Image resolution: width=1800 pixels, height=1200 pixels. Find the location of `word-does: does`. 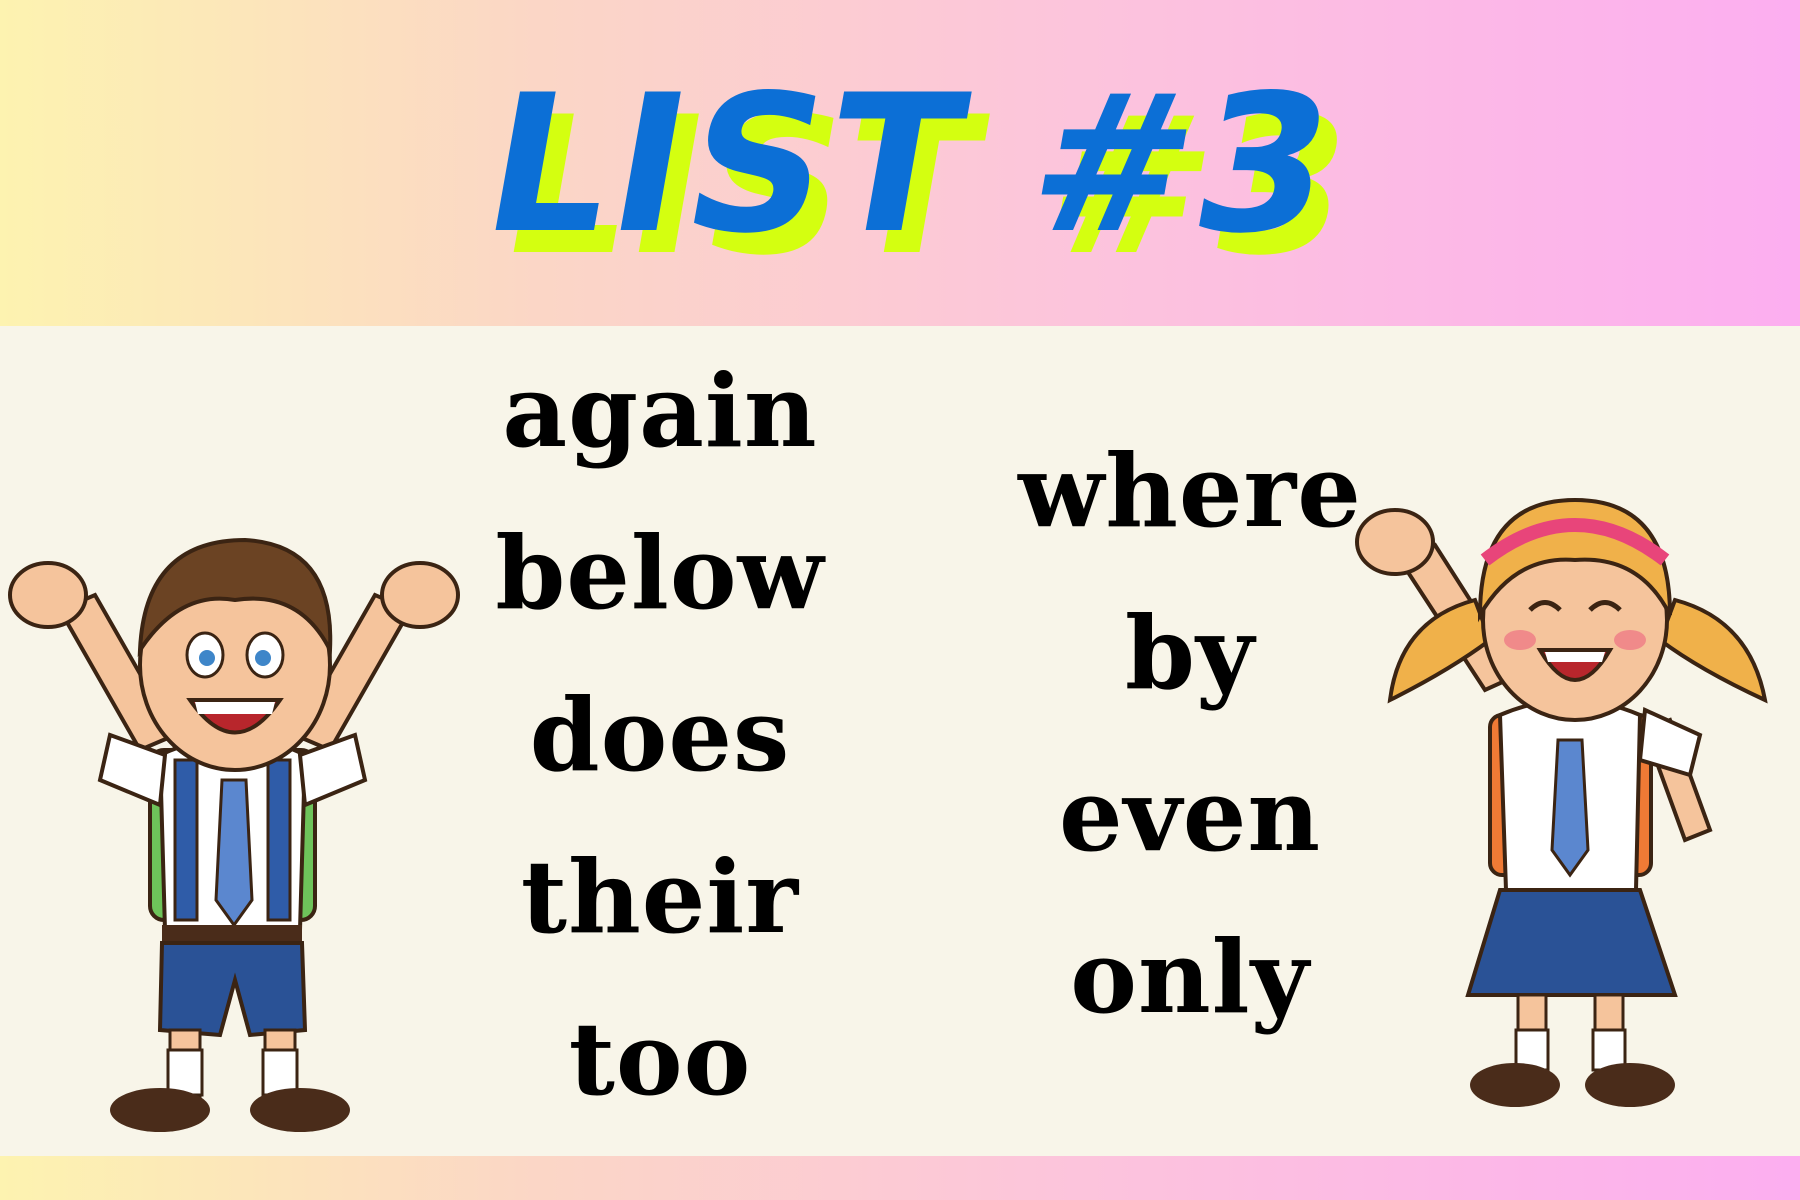

word-does: does is located at coordinates (660, 735).